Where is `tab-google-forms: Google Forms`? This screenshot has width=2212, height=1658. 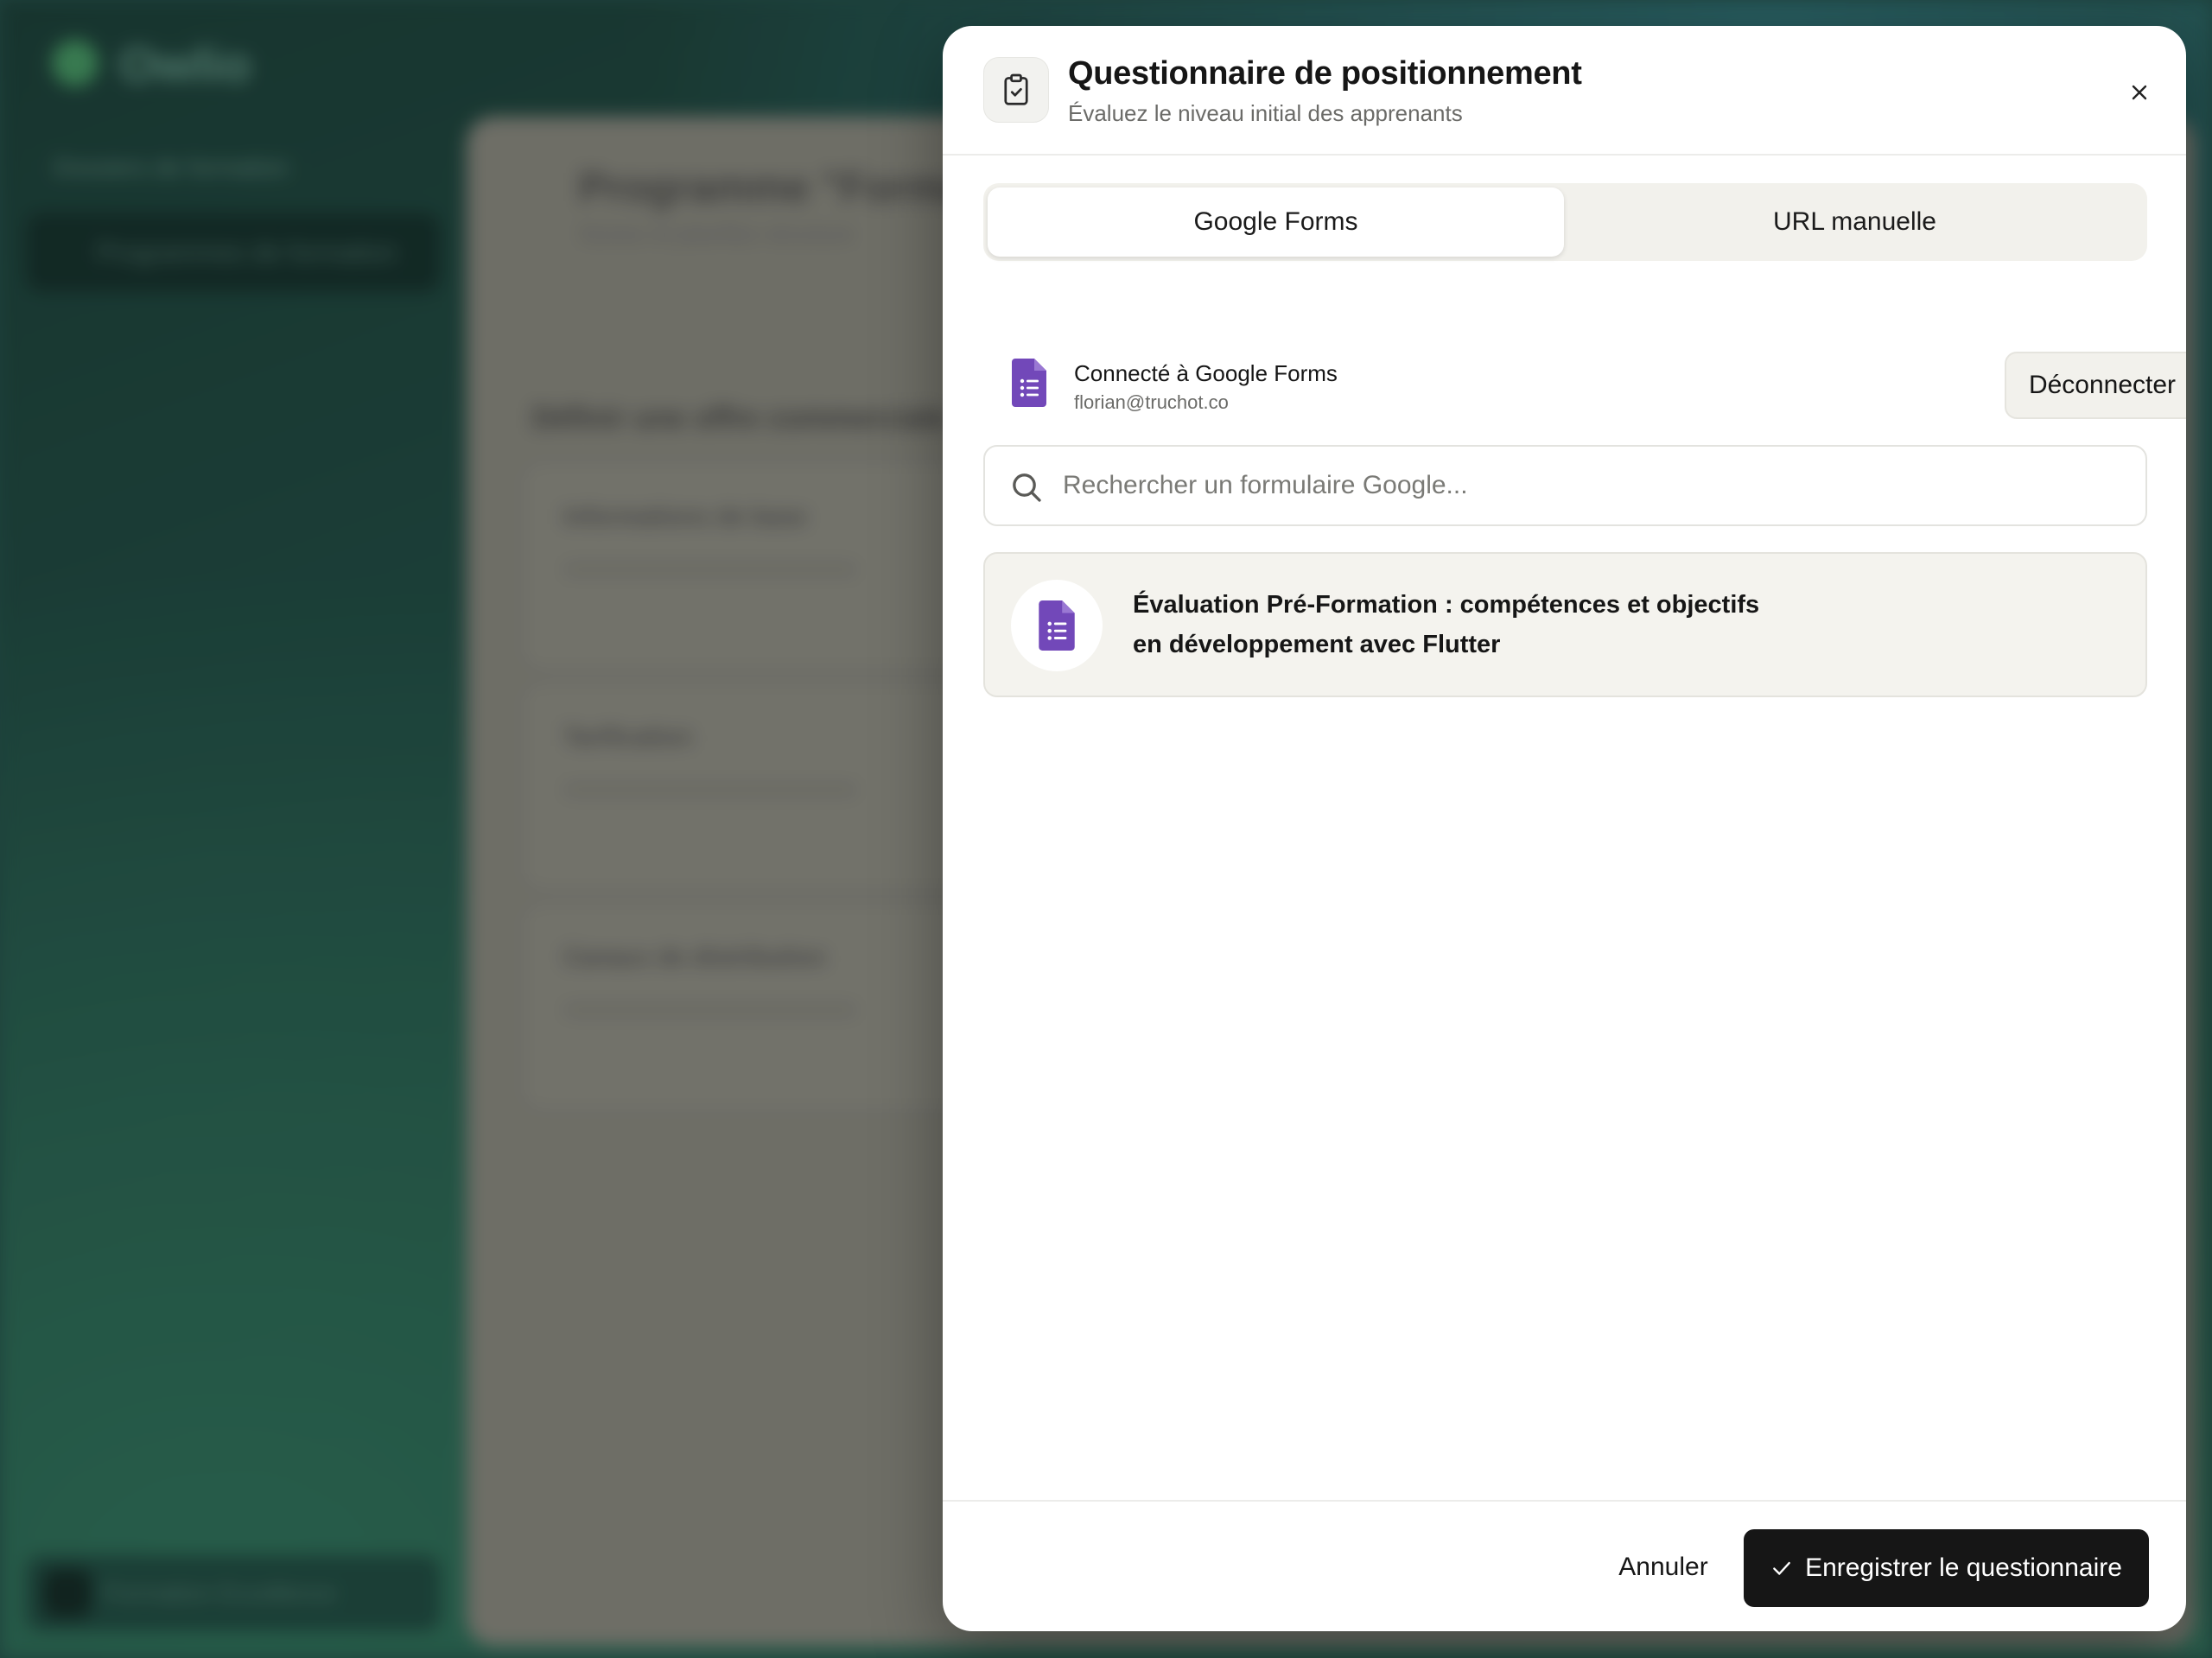 tab-google-forms: Google Forms is located at coordinates (1276, 222).